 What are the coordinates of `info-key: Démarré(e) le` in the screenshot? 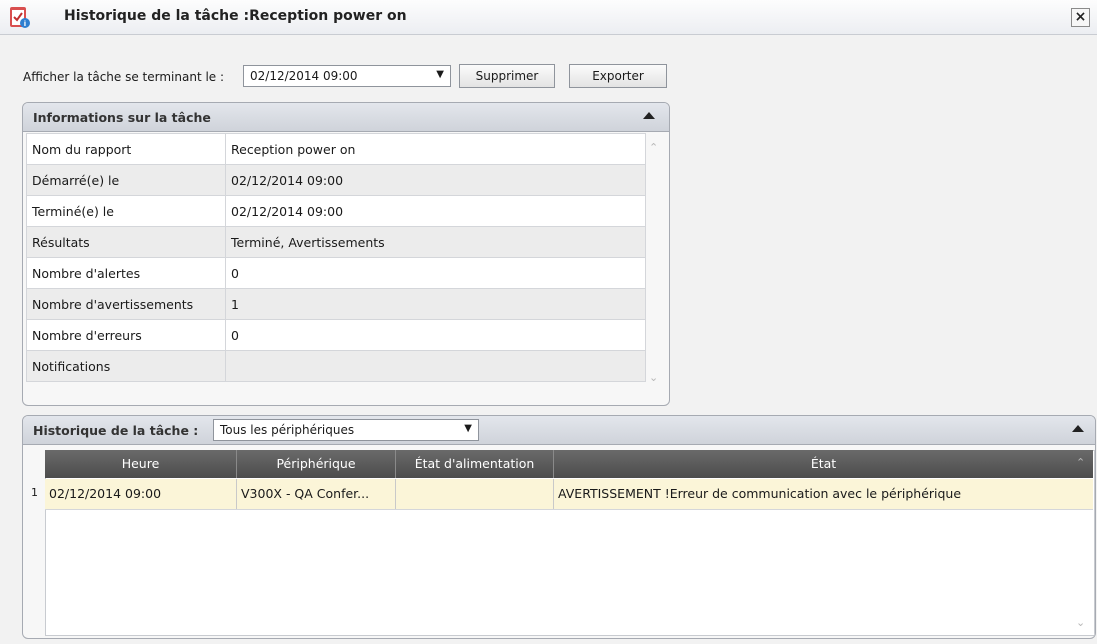 It's located at (126, 180).